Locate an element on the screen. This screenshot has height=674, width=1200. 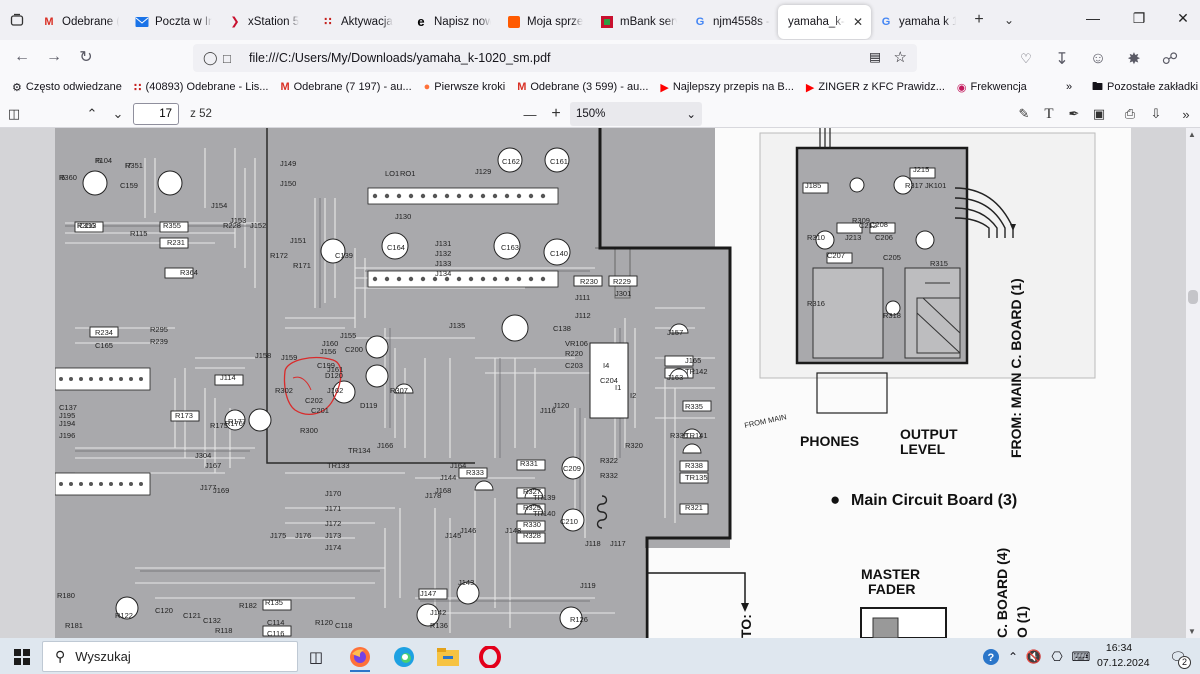
folder-icon is located at coordinates (448, 657).